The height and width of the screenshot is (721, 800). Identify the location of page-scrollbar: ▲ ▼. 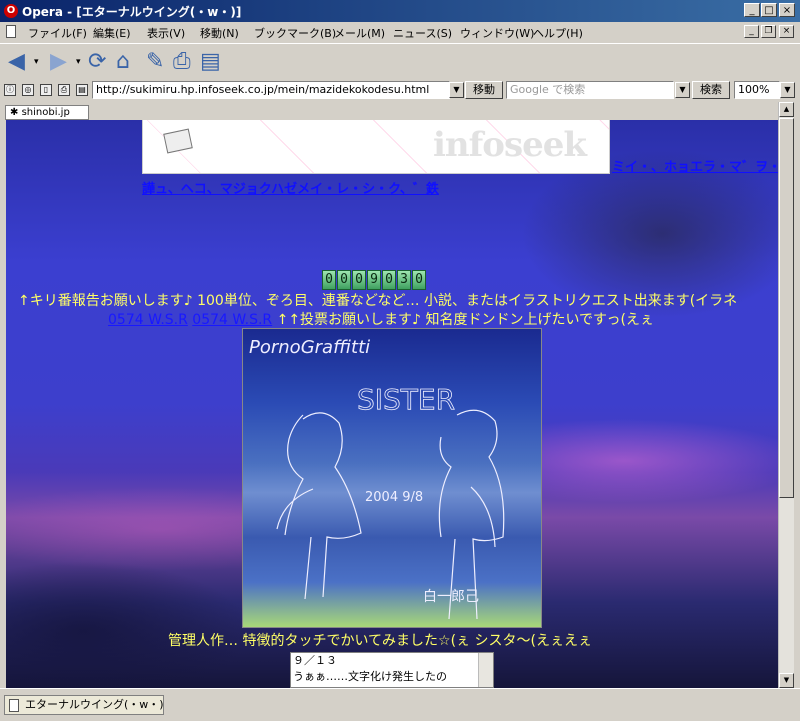
(786, 395).